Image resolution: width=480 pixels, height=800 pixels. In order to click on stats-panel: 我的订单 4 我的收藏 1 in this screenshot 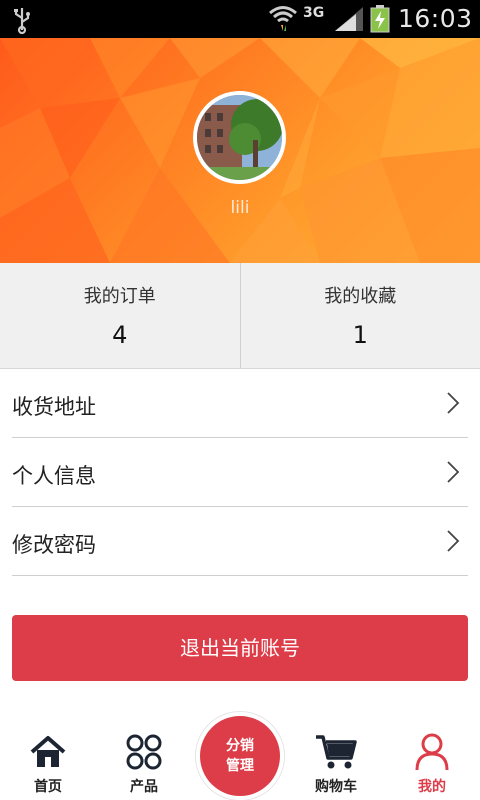, I will do `click(240, 316)`.